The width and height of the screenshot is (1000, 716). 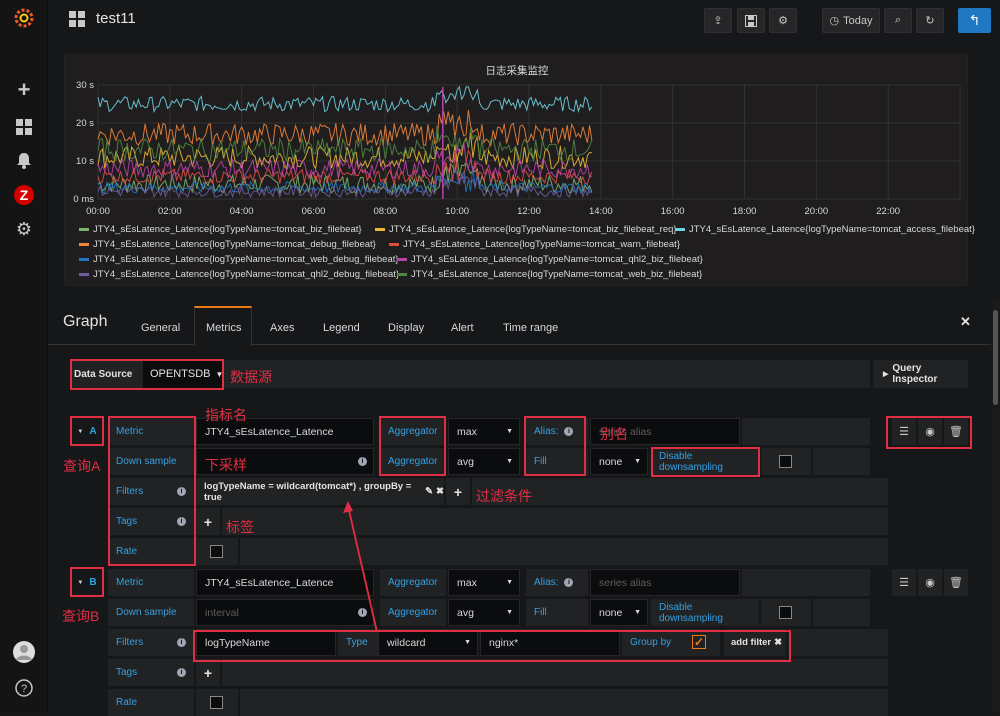 What do you see at coordinates (467, 431) in the screenshot?
I see `aggregator-value: max` at bounding box center [467, 431].